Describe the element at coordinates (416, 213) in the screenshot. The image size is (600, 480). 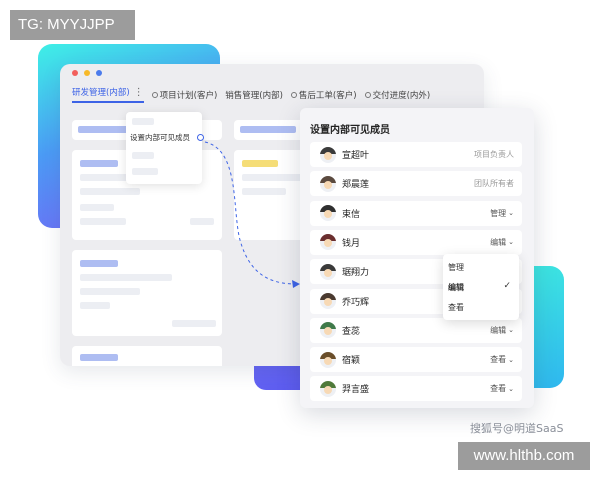
I see `member-row: 束信 管理 ⌄` at that location.